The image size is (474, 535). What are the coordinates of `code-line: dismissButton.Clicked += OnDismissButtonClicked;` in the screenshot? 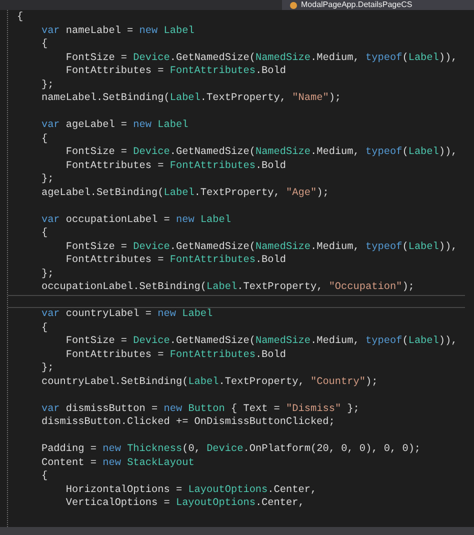 It's located at (187, 422).